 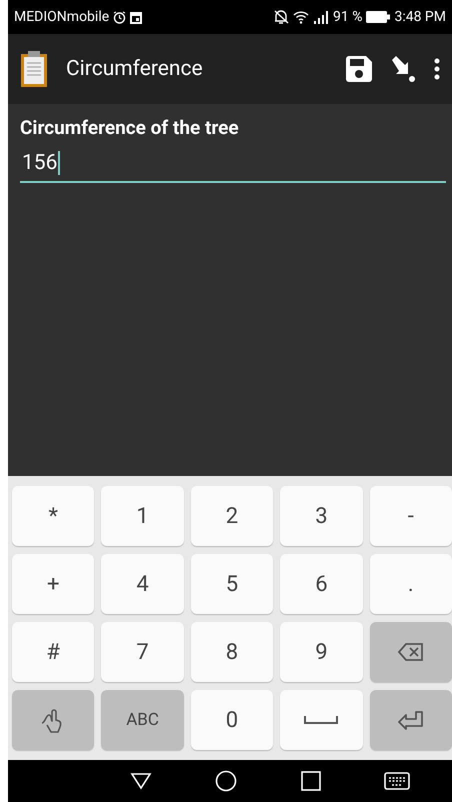 I want to click on more-icon, so click(x=437, y=69).